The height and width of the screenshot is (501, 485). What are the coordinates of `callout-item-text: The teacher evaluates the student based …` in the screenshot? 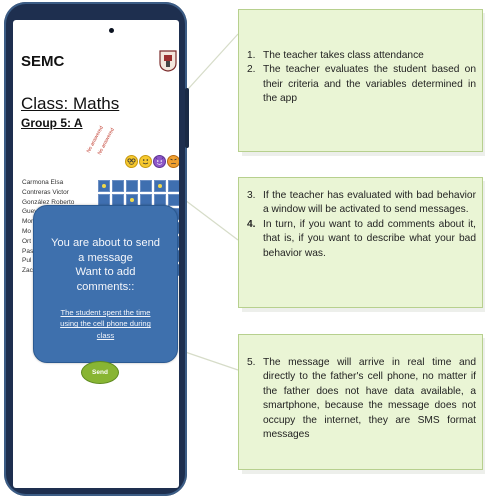 It's located at (369, 84).